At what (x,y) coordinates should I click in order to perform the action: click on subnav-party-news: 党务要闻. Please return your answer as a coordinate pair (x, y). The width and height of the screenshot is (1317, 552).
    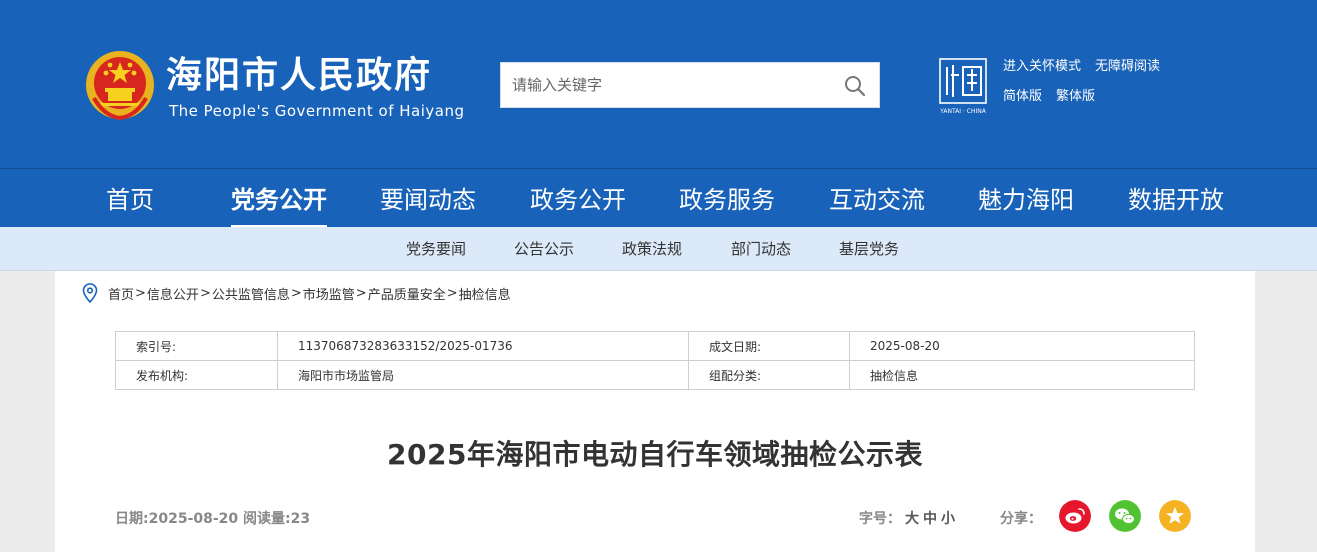
    Looking at the image, I should click on (436, 249).